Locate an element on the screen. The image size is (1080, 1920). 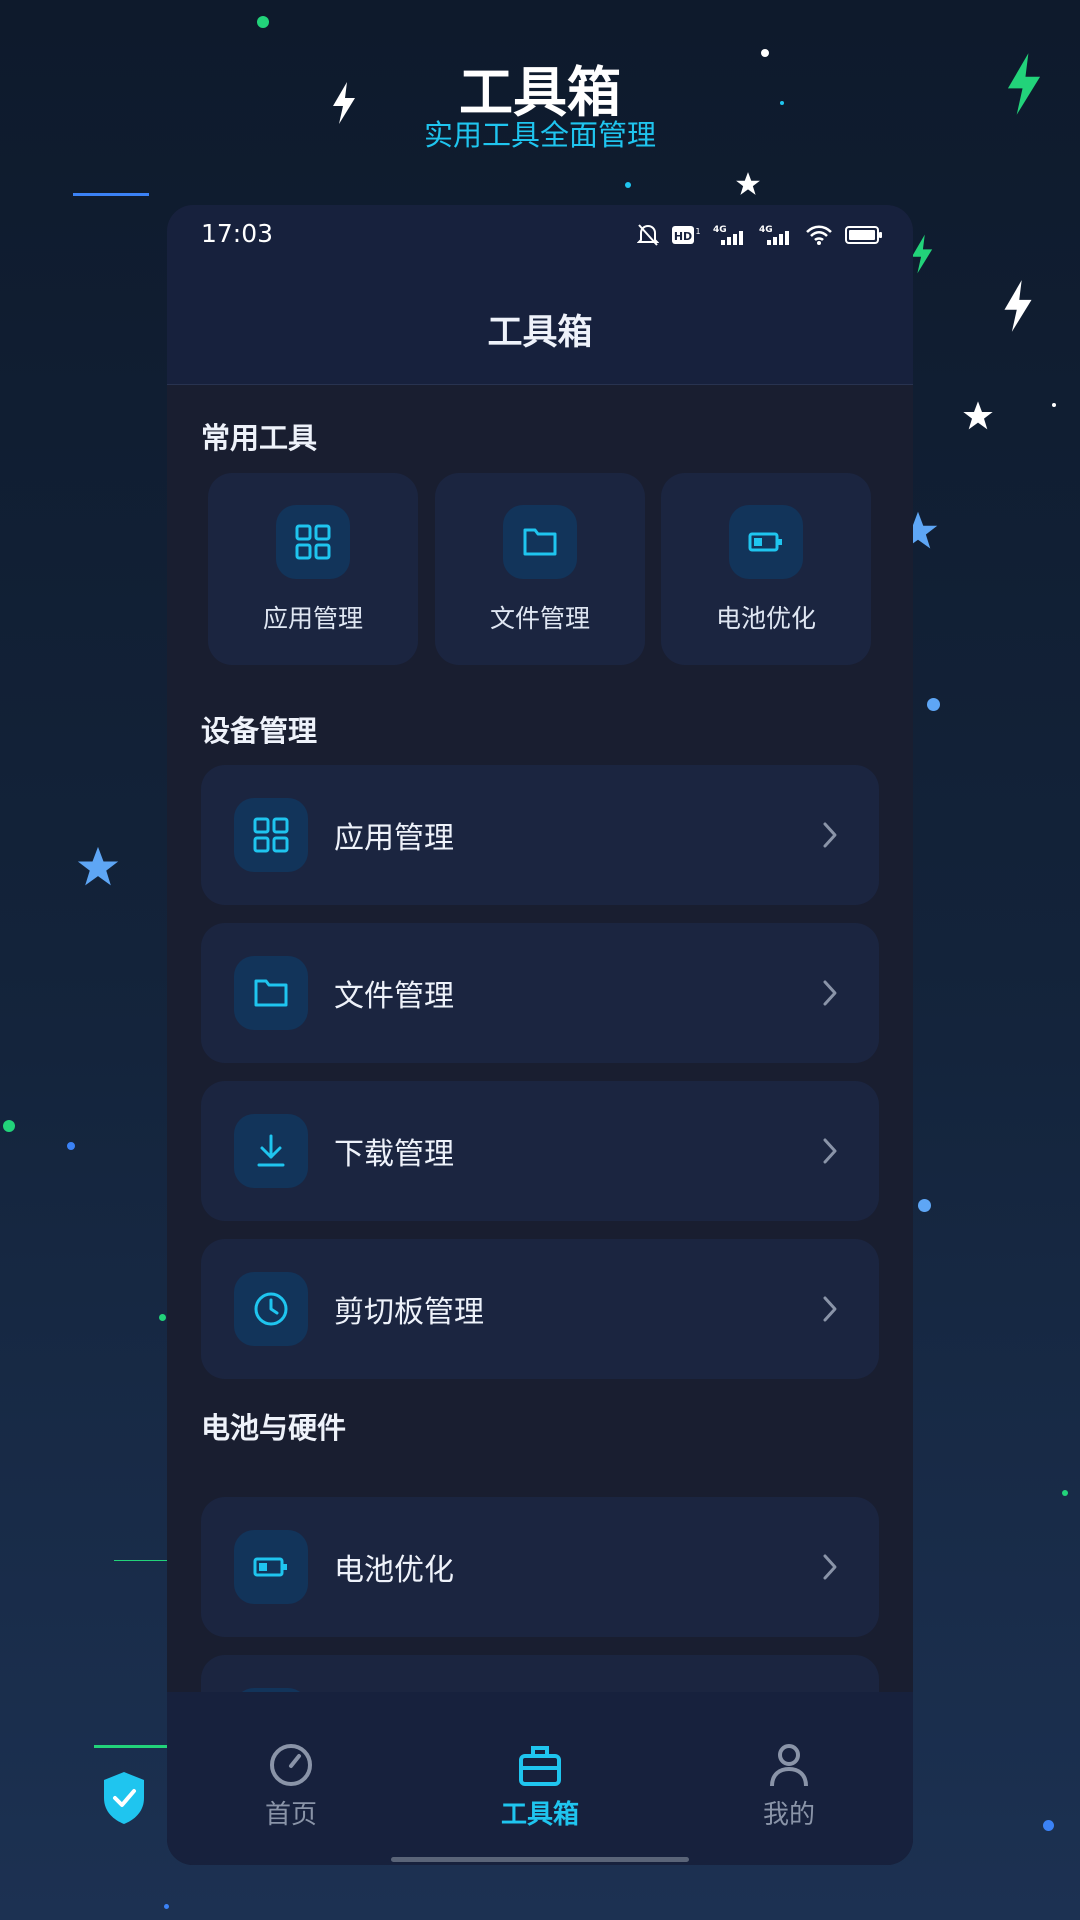
quick-tool-file-management: 文件管理 is located at coordinates (540, 569).